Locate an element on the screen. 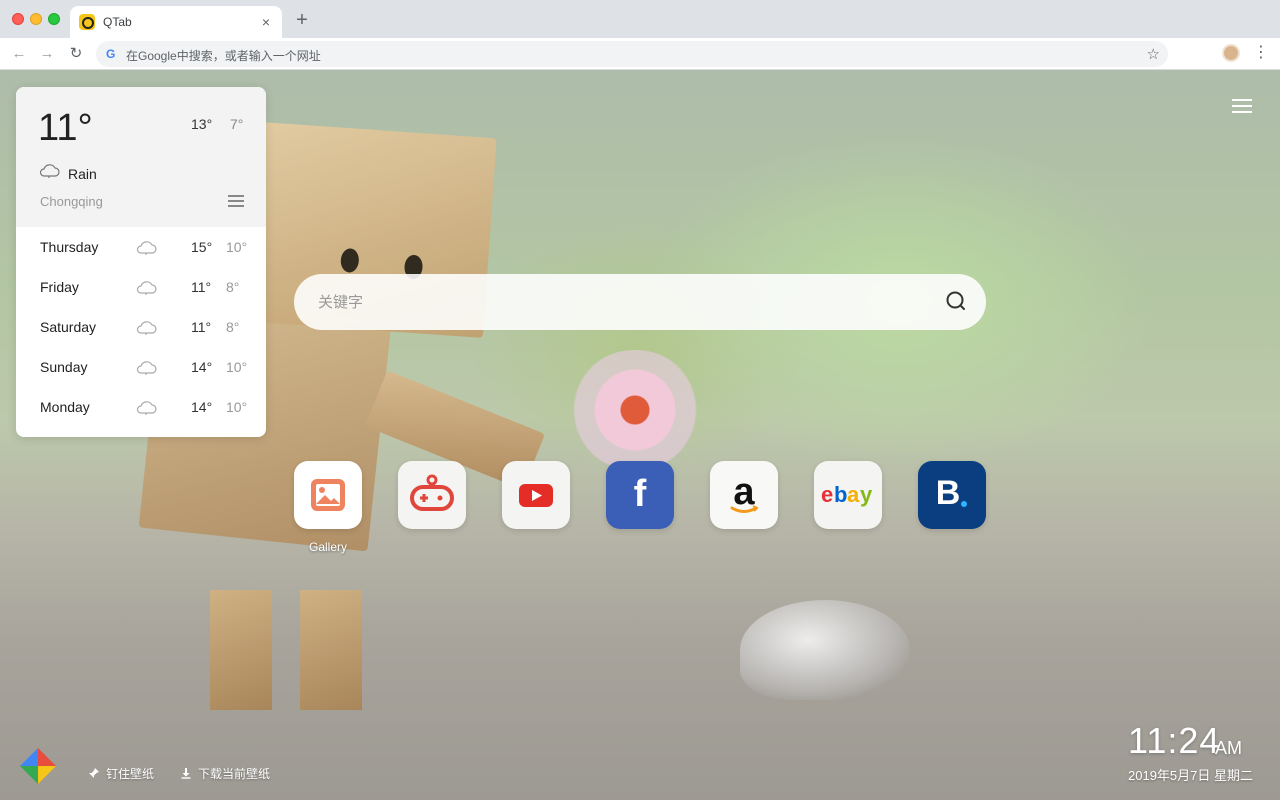 The width and height of the screenshot is (1280, 800). profile-avatar is located at coordinates (1231, 53).